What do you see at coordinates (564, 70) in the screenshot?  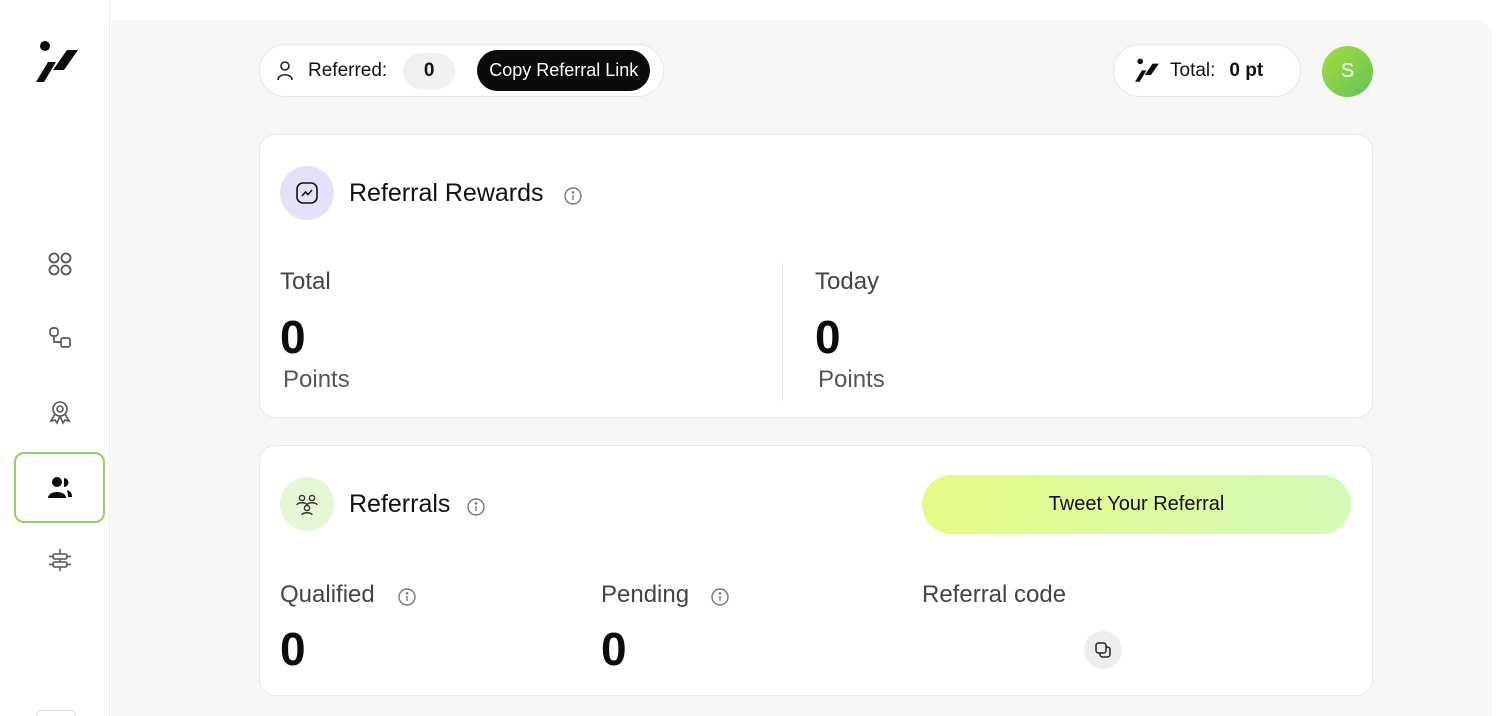 I see `copy-referral-link-button: Copy Referral Link` at bounding box center [564, 70].